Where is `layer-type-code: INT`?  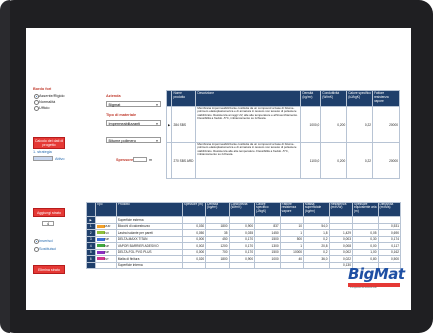
layer-type-code: INT is located at coordinates (106, 259).